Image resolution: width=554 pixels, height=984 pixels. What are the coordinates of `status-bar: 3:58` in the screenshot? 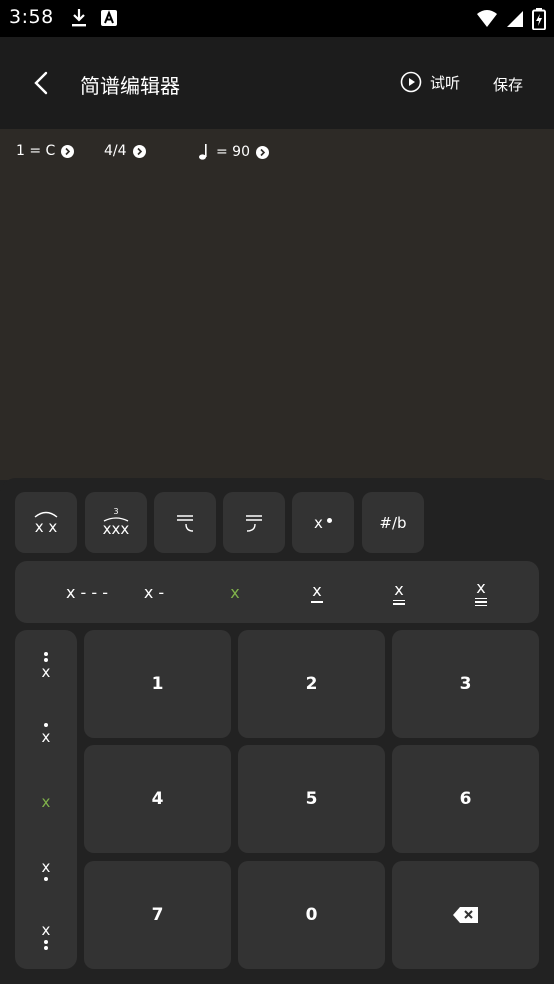 It's located at (277, 18).